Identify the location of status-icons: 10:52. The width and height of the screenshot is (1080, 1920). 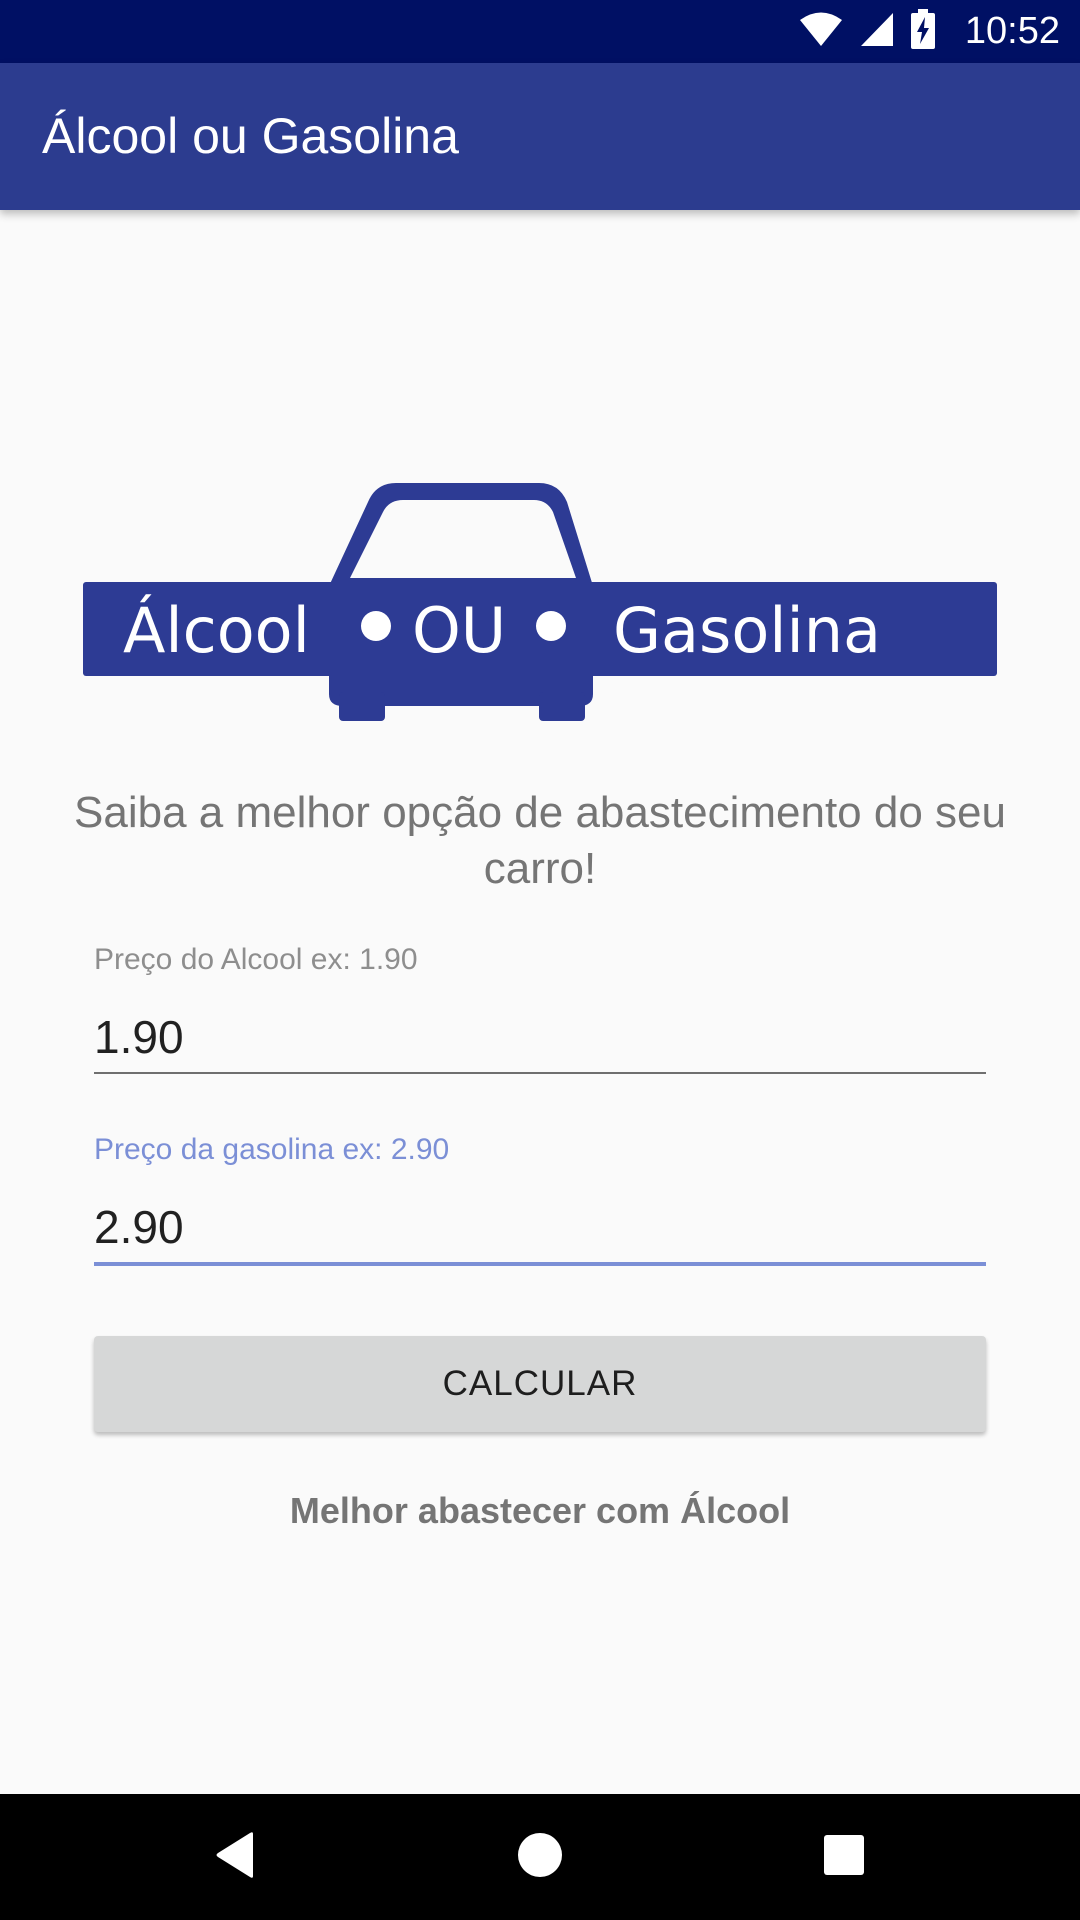
(929, 31).